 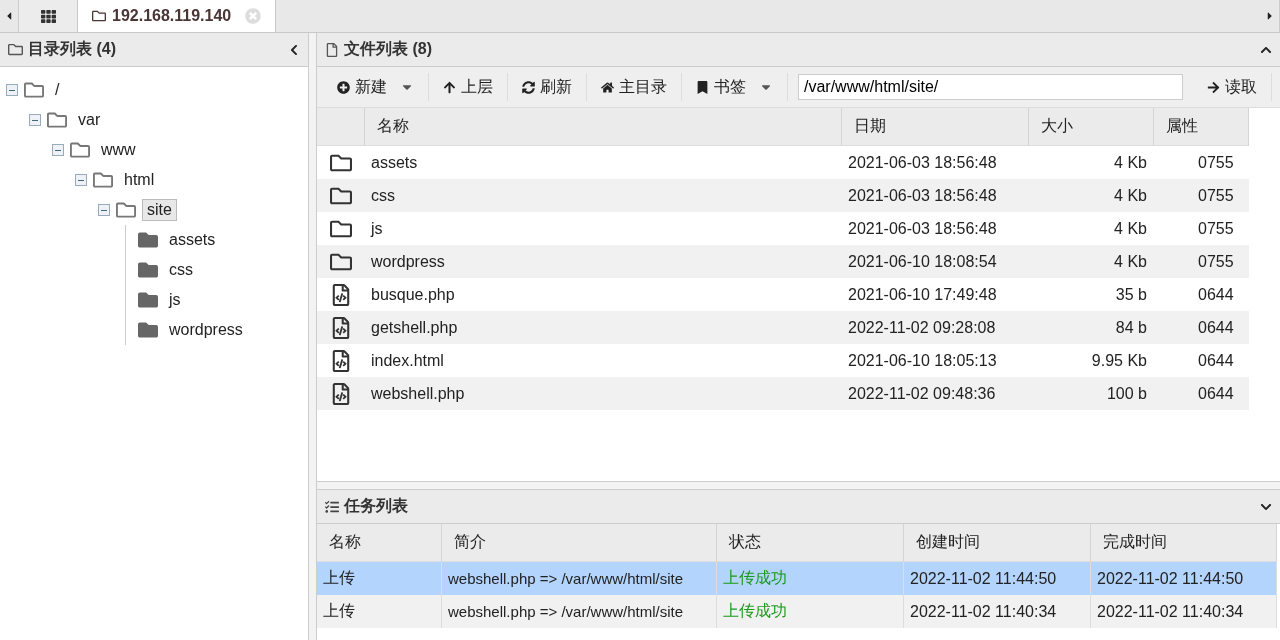 What do you see at coordinates (547, 87) in the screenshot?
I see `refresh-button: 刷新` at bounding box center [547, 87].